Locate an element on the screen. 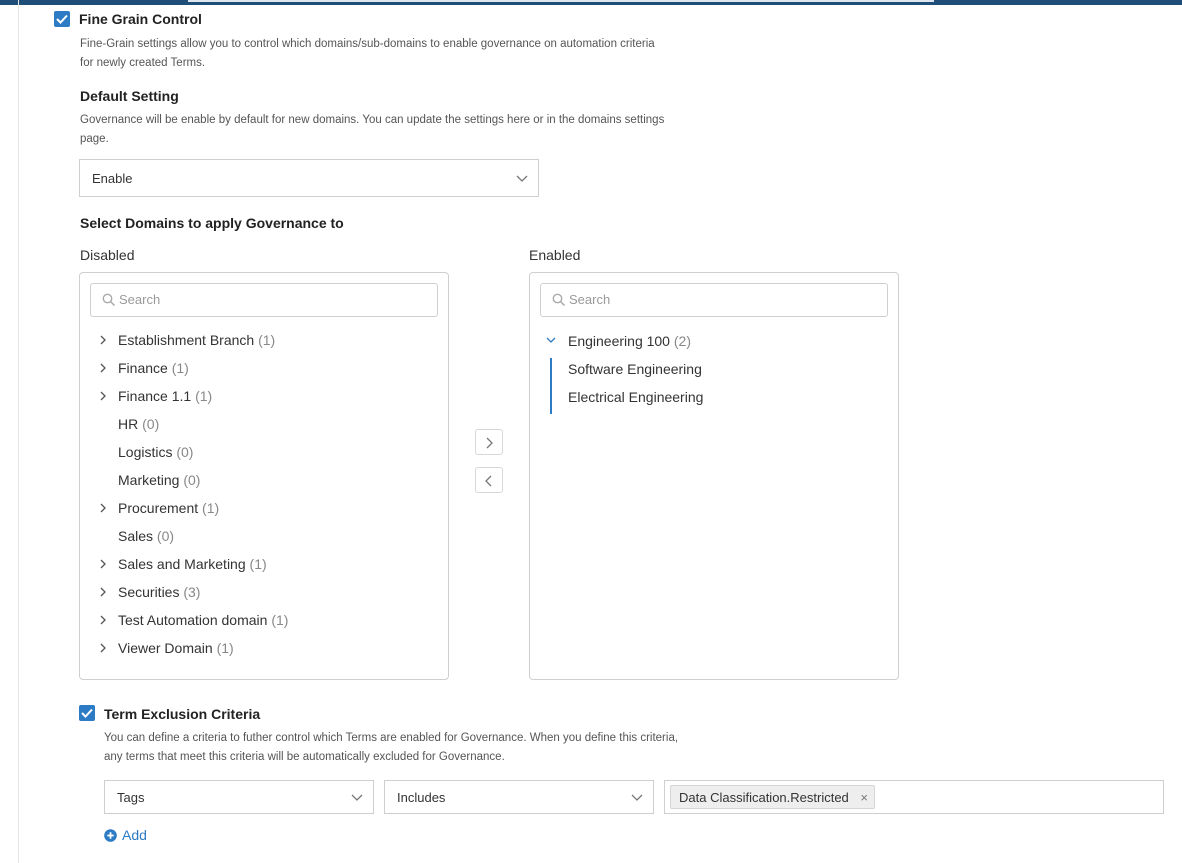 Image resolution: width=1182 pixels, height=863 pixels. enabled-search-box is located at coordinates (714, 300).